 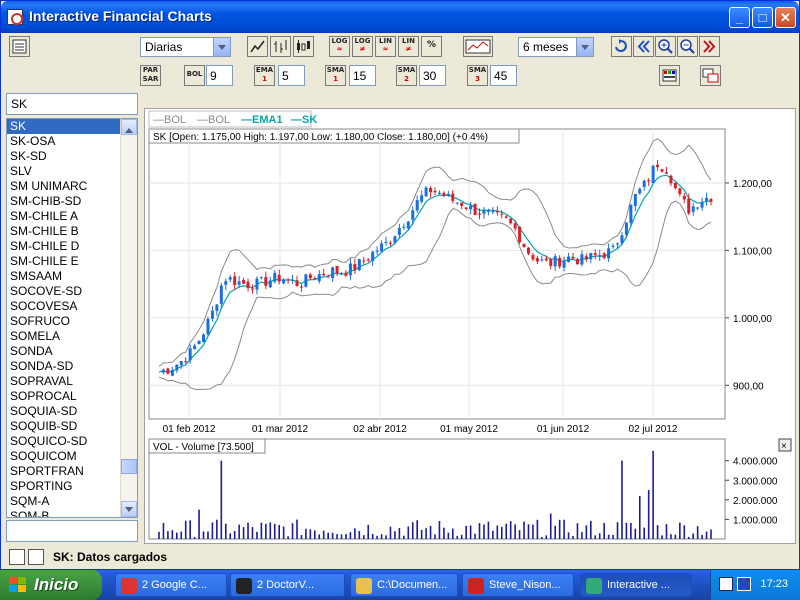 What do you see at coordinates (385, 46) in the screenshot?
I see `linear-scale-button: LIN ≈` at bounding box center [385, 46].